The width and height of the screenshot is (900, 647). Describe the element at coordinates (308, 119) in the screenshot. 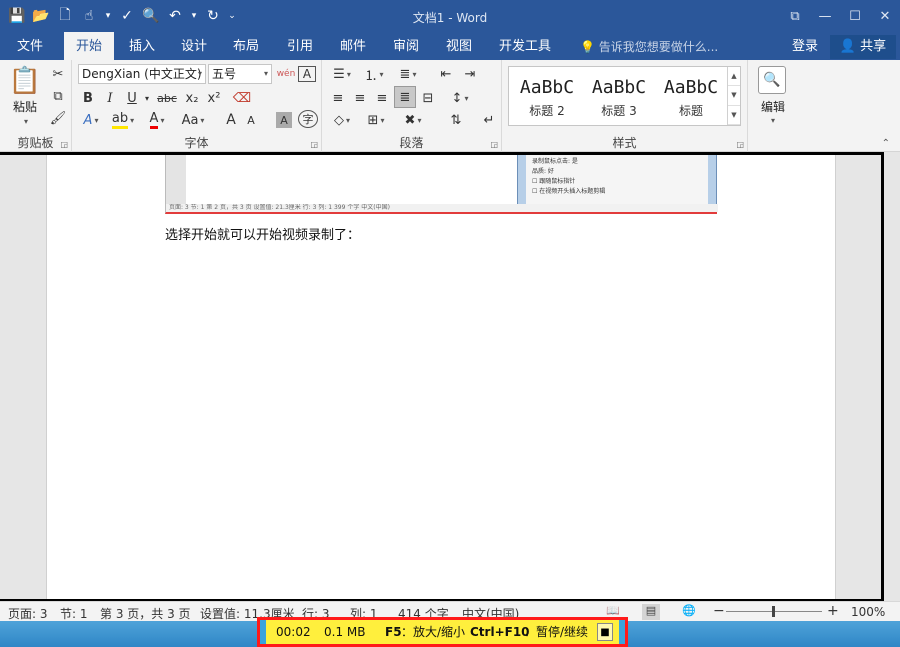

I see `enclose-characters-button: 字` at that location.